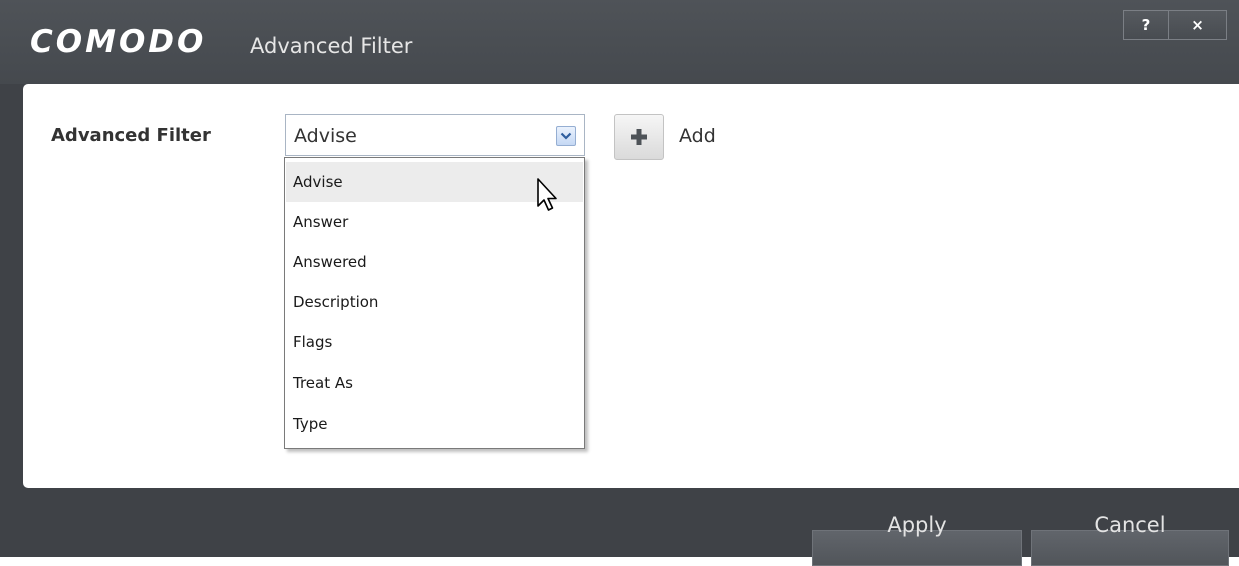  What do you see at coordinates (1130, 525) in the screenshot?
I see `cancel-button-label: Cancel` at bounding box center [1130, 525].